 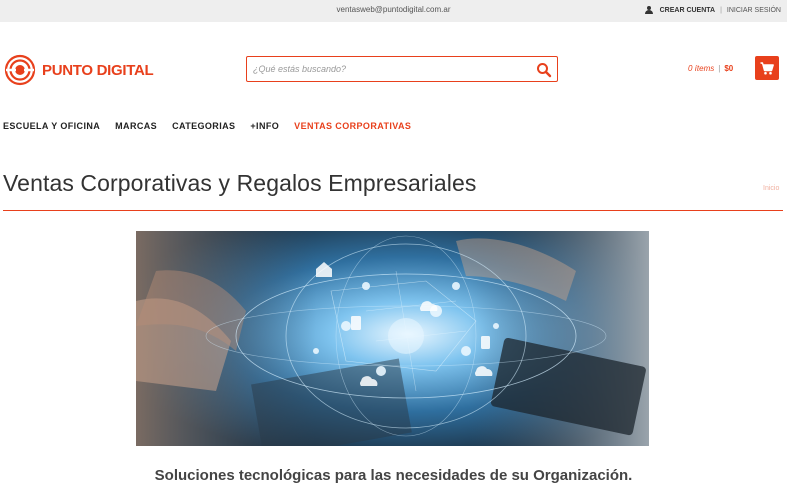 I want to click on nav-categorias: CATEGORIAS, so click(x=203, y=126).